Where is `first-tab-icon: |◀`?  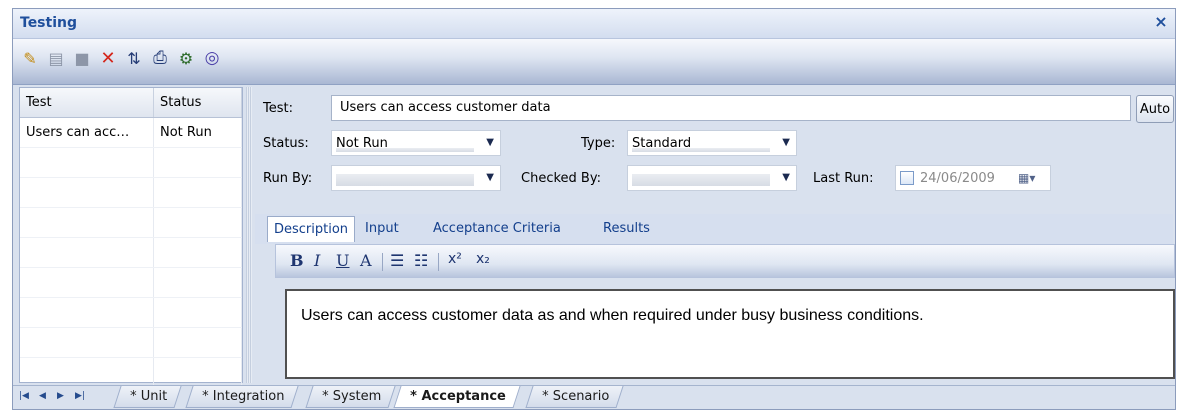 first-tab-icon: |◀ is located at coordinates (24, 396).